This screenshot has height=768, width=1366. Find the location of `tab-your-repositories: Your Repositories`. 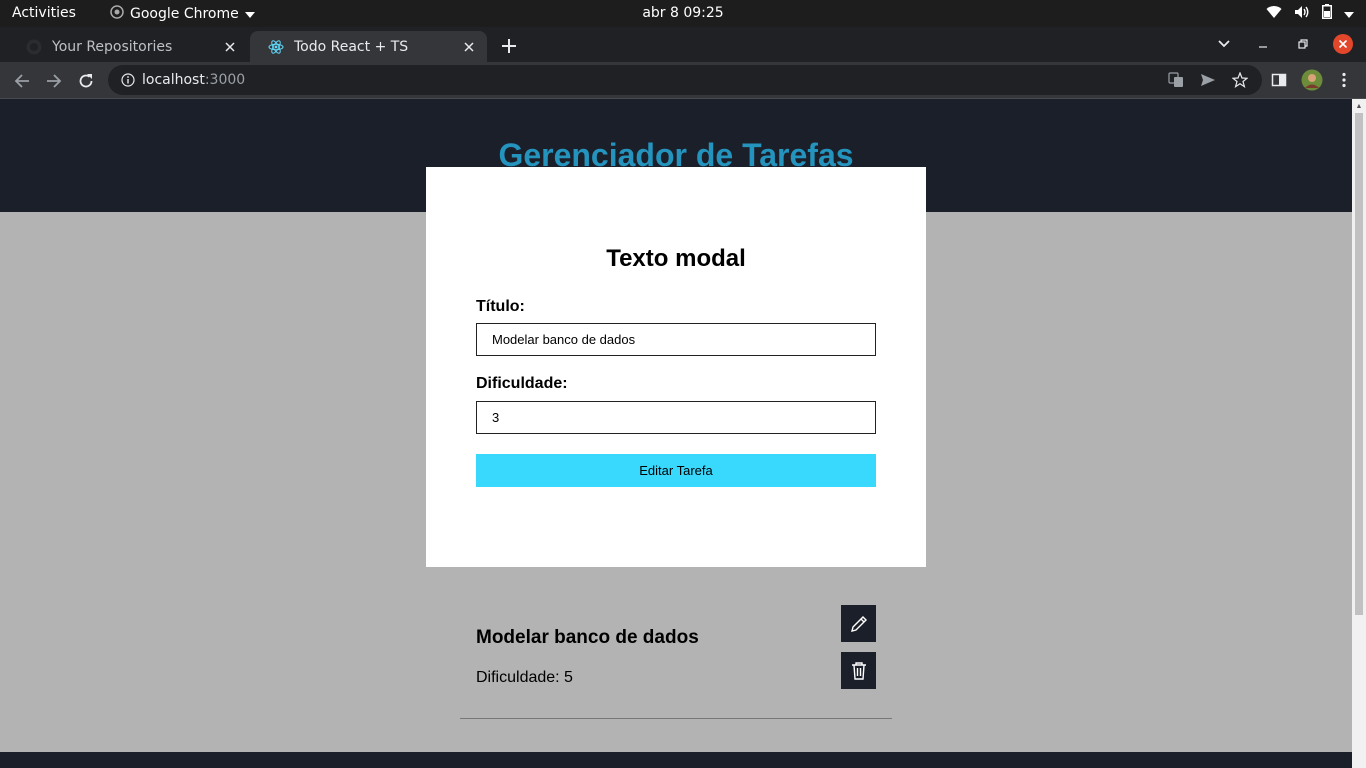

tab-your-repositories: Your Repositories is located at coordinates (128, 46).